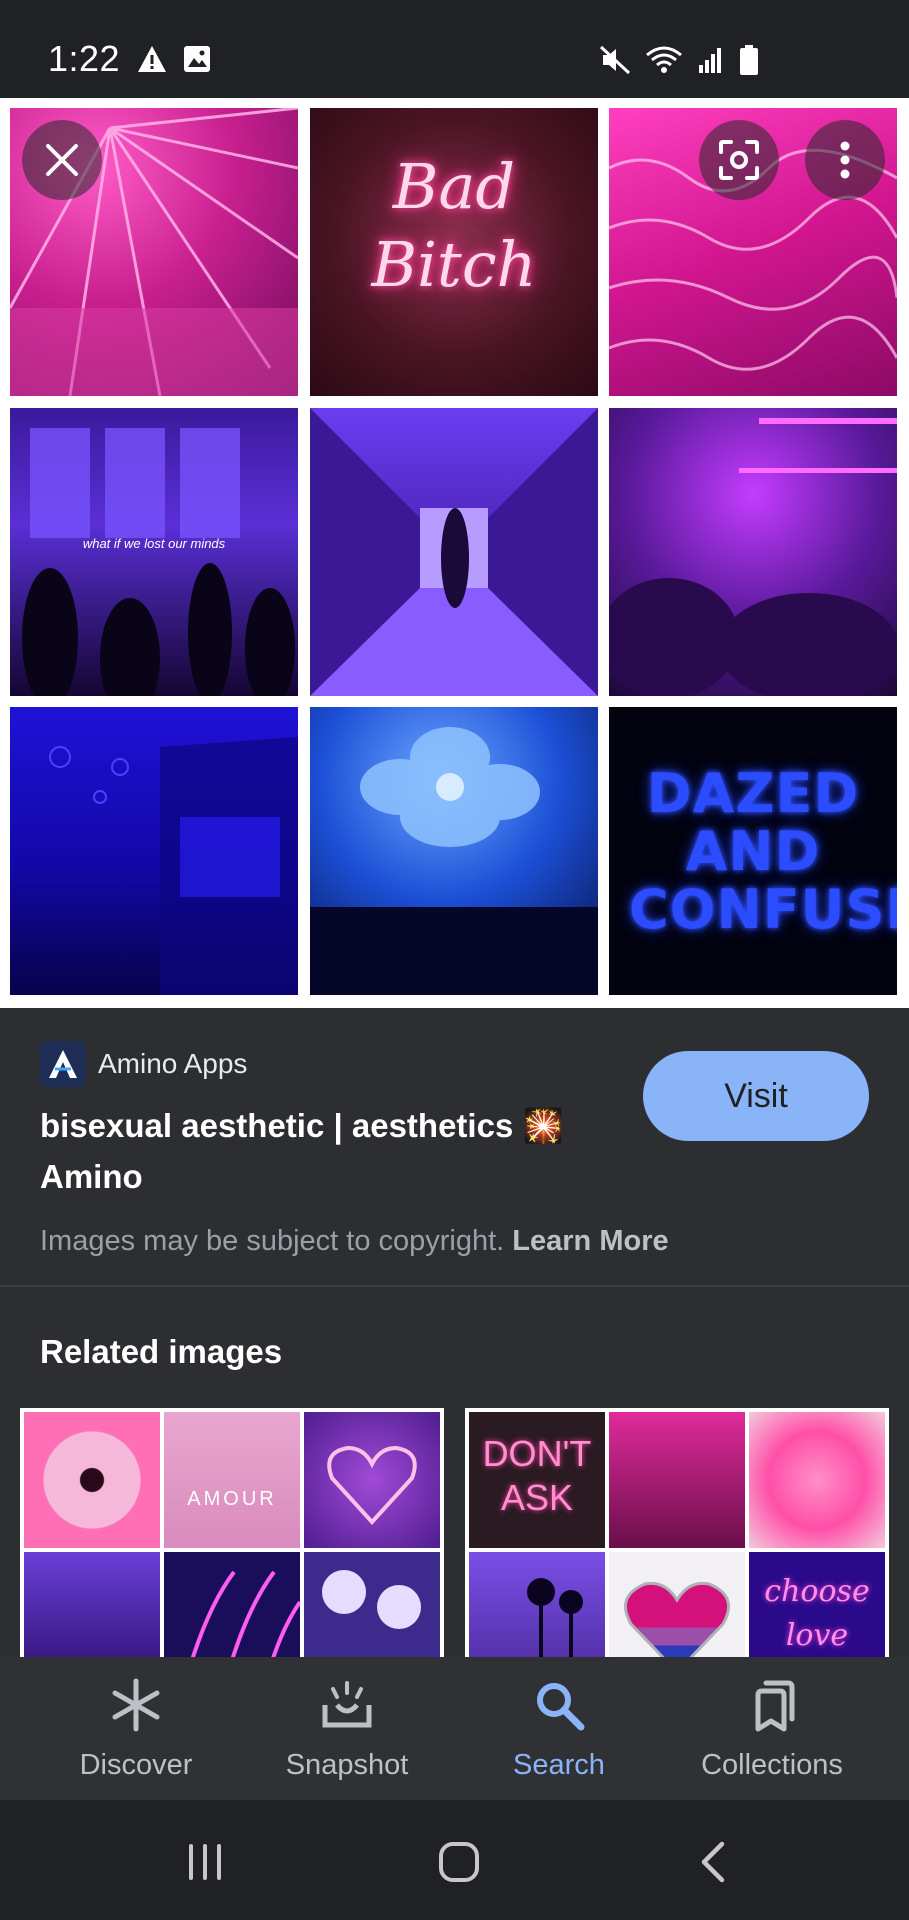  I want to click on close-button, so click(62, 160).